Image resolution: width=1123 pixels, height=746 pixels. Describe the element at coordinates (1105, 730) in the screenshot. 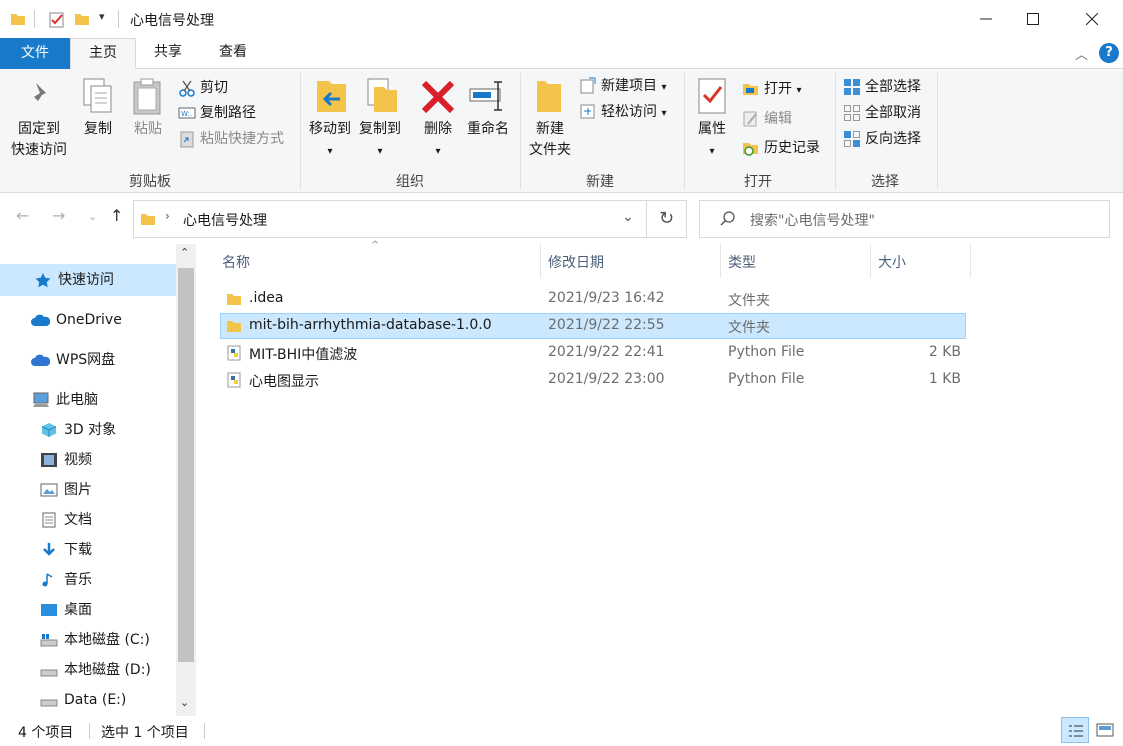

I see `large-icons-view-button` at that location.